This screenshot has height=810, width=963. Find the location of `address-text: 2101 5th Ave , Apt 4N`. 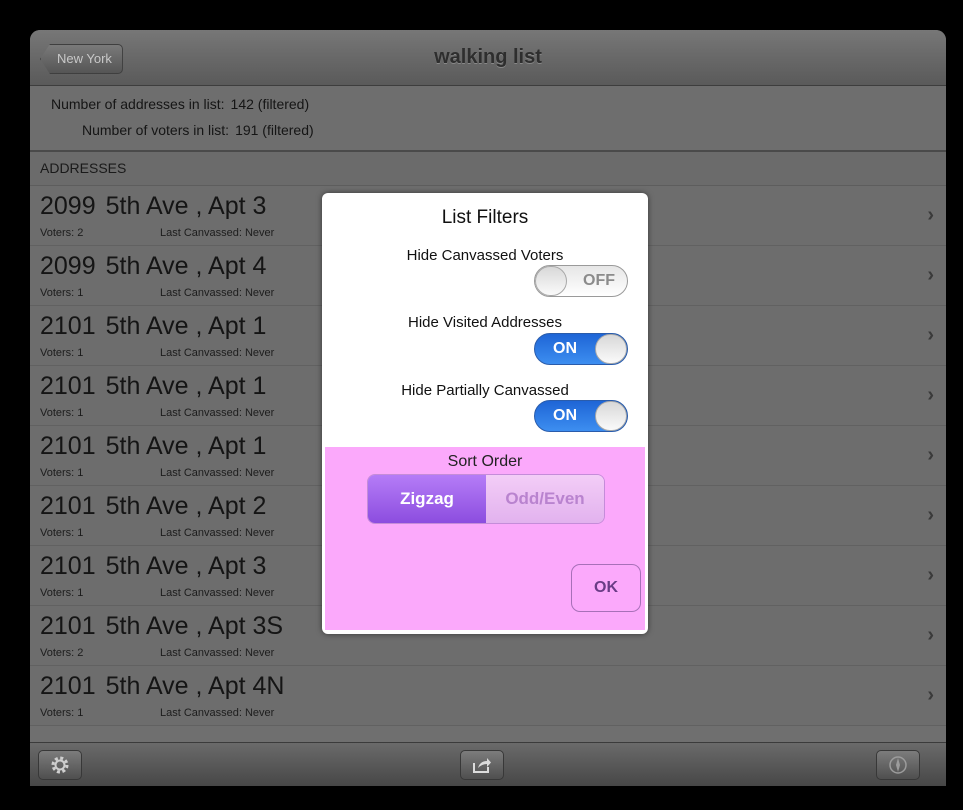

address-text: 2101 5th Ave , Apt 4N is located at coordinates (162, 686).